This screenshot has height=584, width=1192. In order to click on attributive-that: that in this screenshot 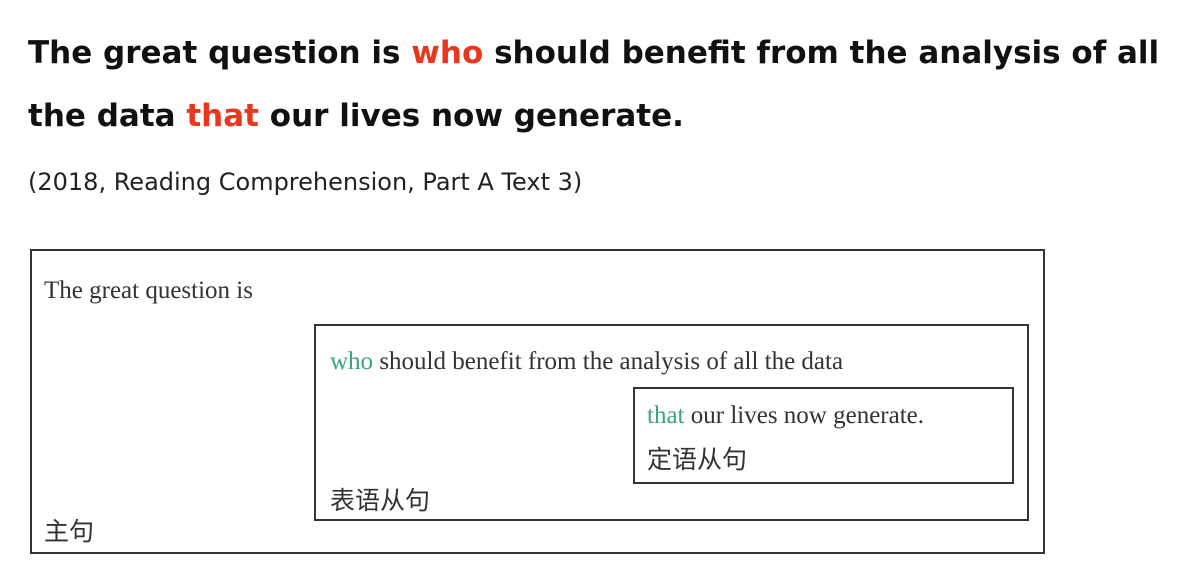, I will do `click(666, 415)`.